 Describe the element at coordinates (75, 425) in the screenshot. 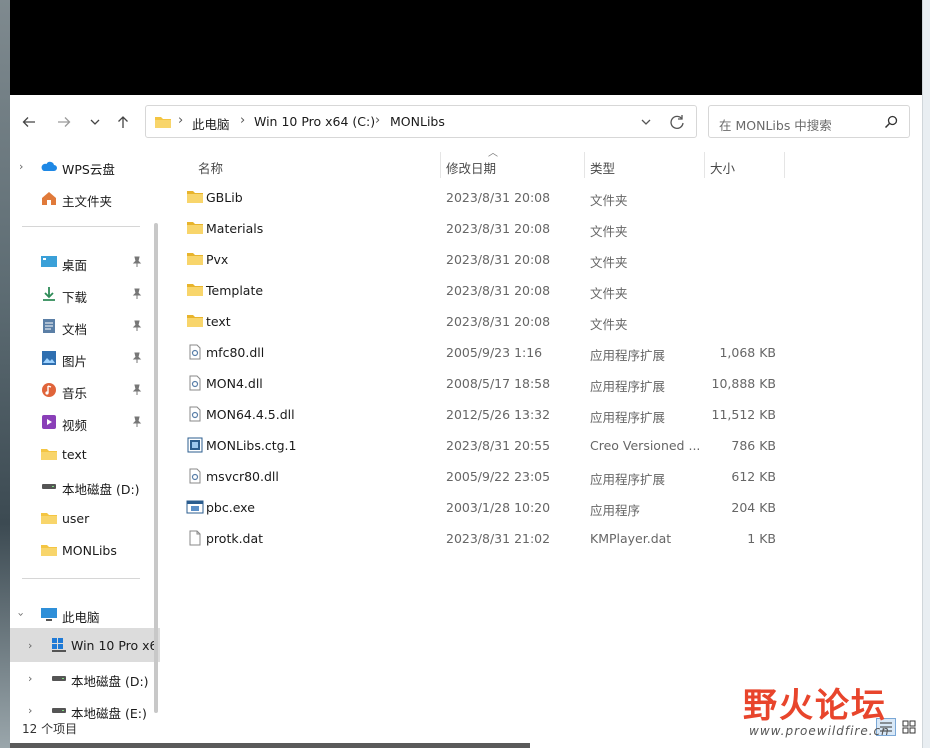

I see `sidebar-item-label: 视频` at that location.